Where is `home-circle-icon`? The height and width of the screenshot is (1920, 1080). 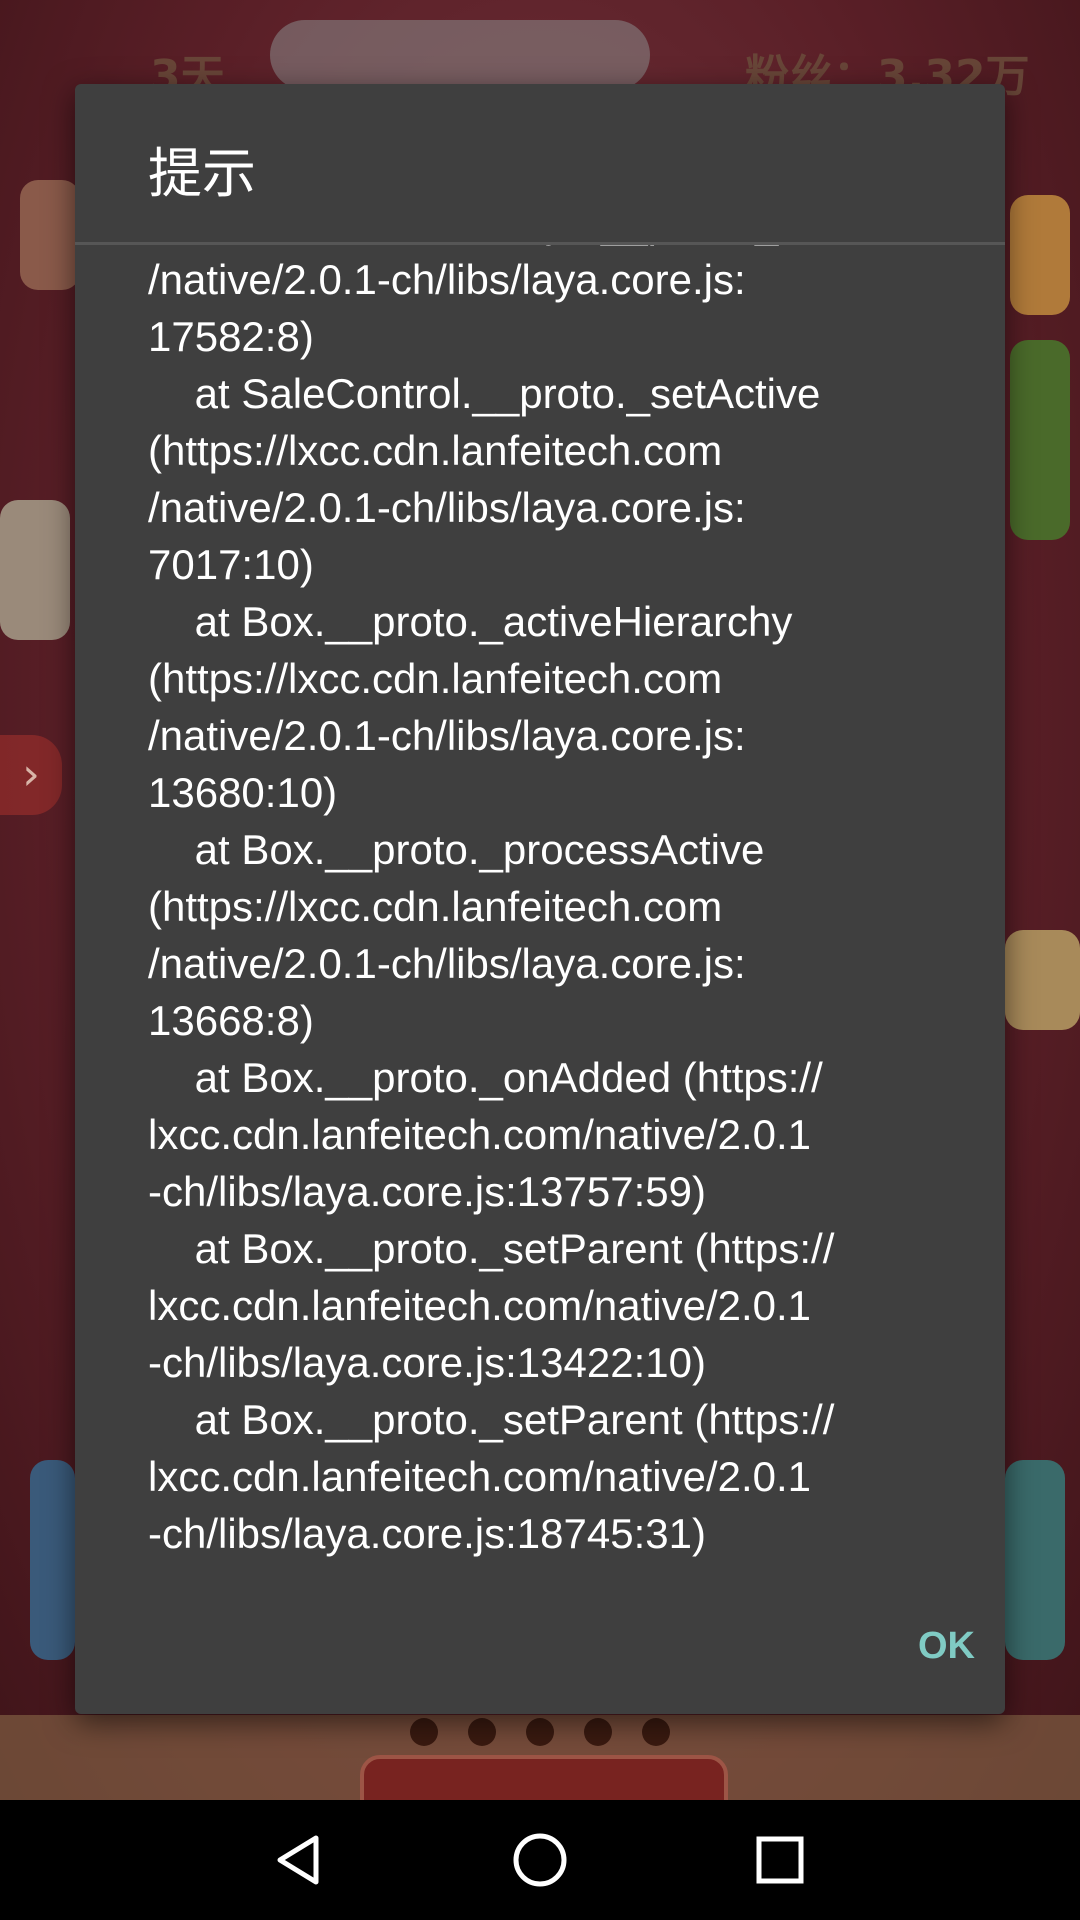
home-circle-icon is located at coordinates (540, 1860).